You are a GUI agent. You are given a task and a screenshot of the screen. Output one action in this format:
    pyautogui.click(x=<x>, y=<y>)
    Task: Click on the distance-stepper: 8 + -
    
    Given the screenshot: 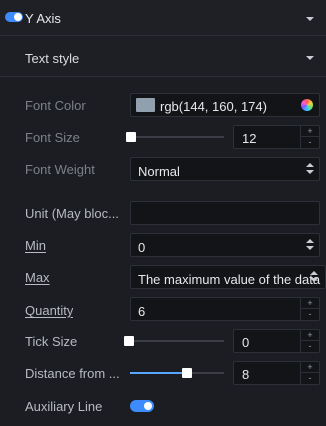 What is the action you would take?
    pyautogui.click(x=276, y=373)
    